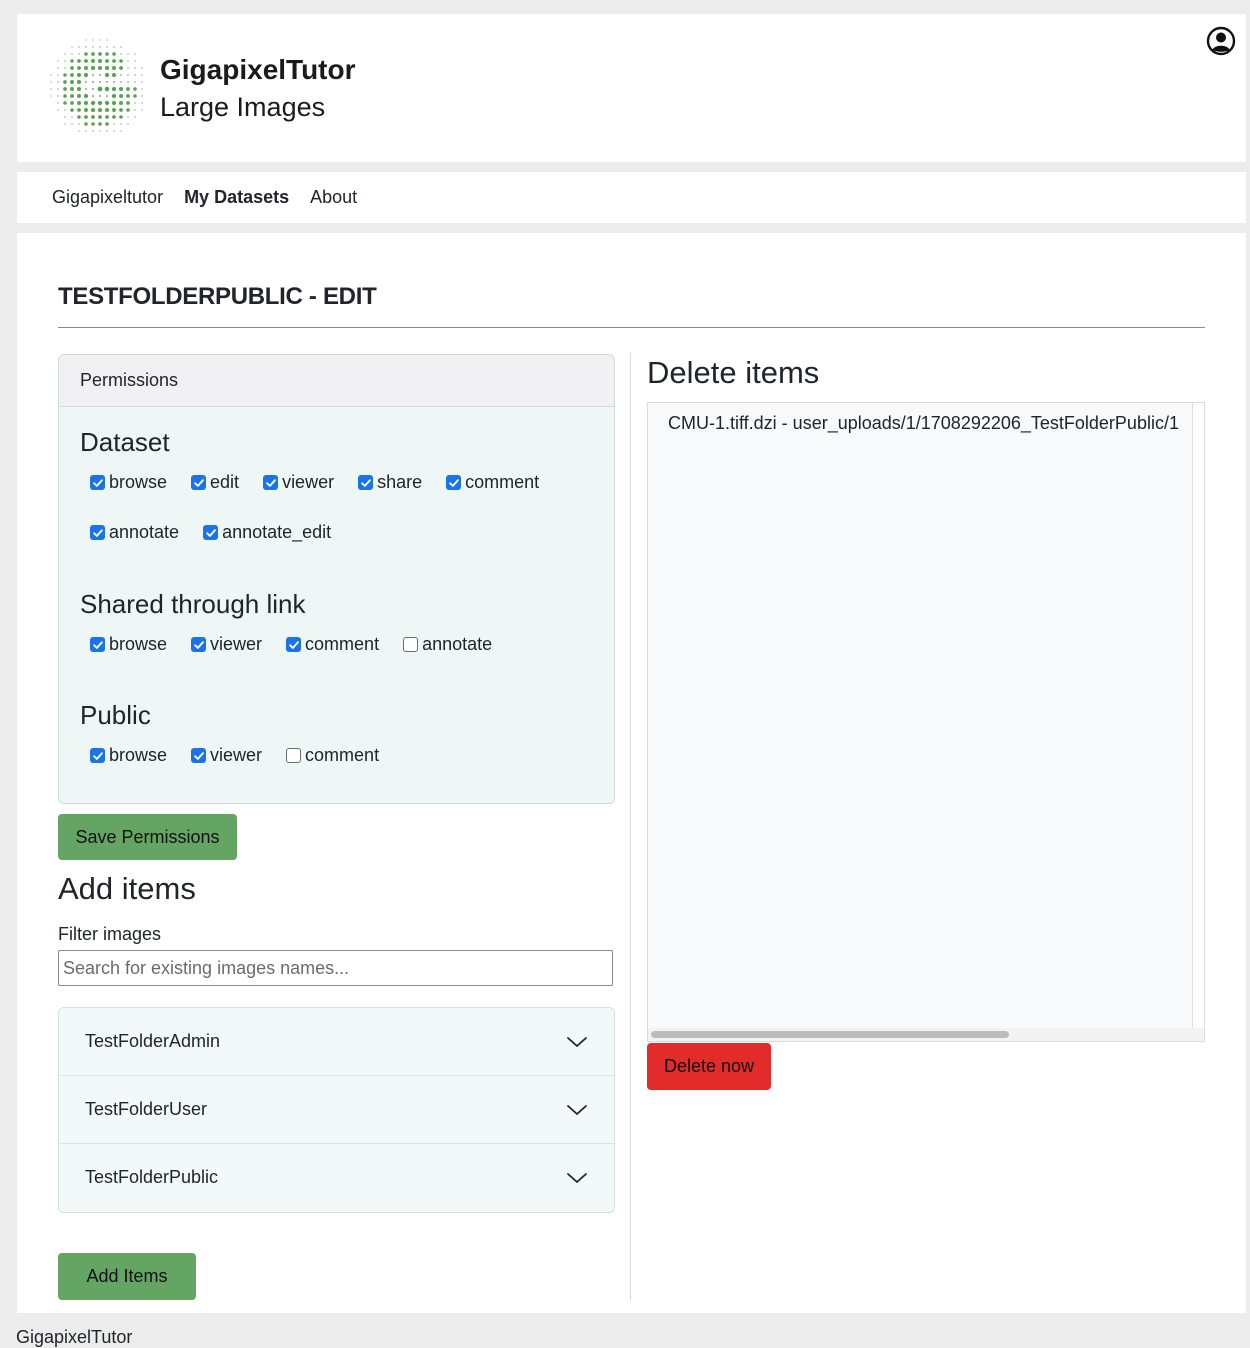 This screenshot has width=1250, height=1348. What do you see at coordinates (243, 107) in the screenshot?
I see `brand-subtitle: Large Images` at bounding box center [243, 107].